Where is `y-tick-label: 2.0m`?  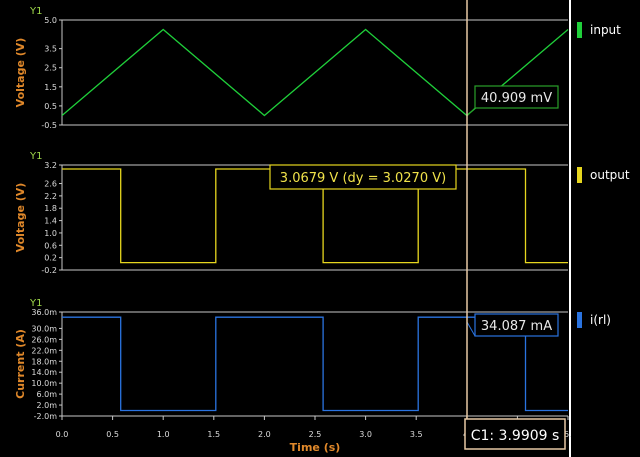
y-tick-label: 2.0m is located at coordinates (46, 405).